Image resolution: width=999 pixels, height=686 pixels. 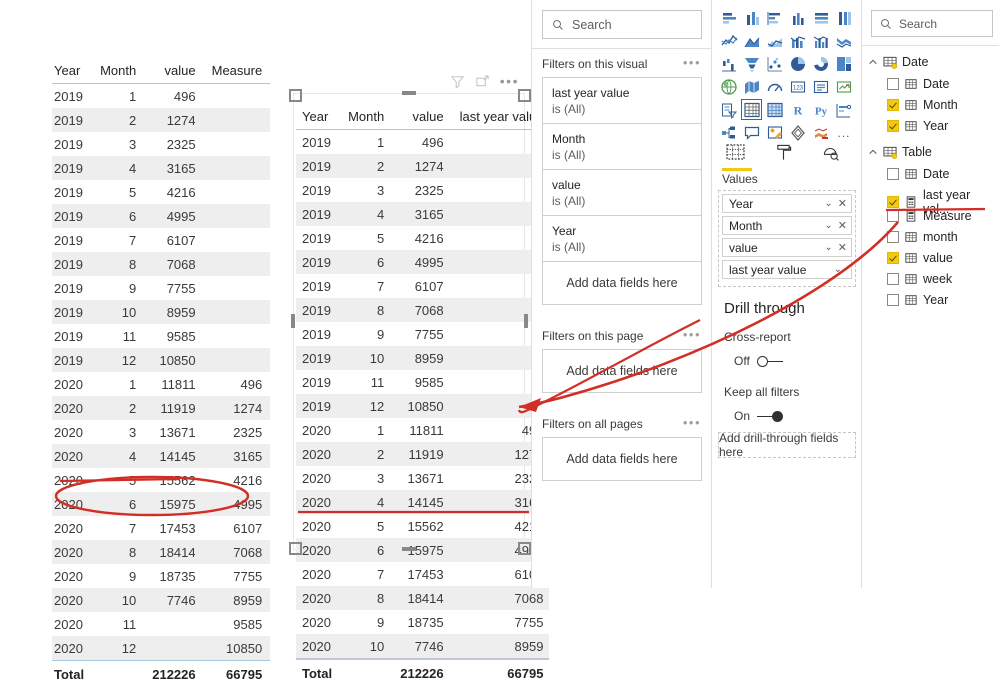 I want to click on format-tab, so click(x=783, y=154).